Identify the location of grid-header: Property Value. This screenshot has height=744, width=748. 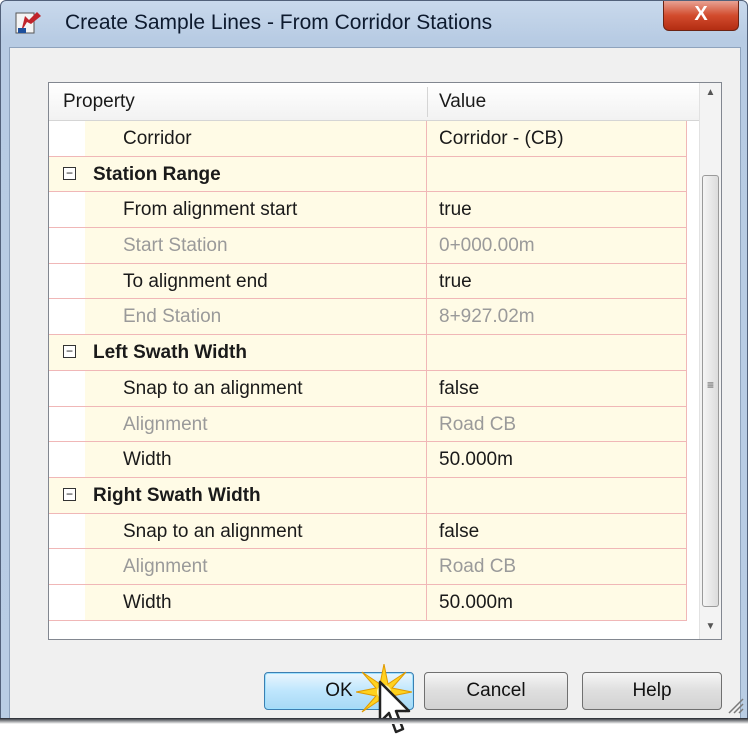
(374, 102).